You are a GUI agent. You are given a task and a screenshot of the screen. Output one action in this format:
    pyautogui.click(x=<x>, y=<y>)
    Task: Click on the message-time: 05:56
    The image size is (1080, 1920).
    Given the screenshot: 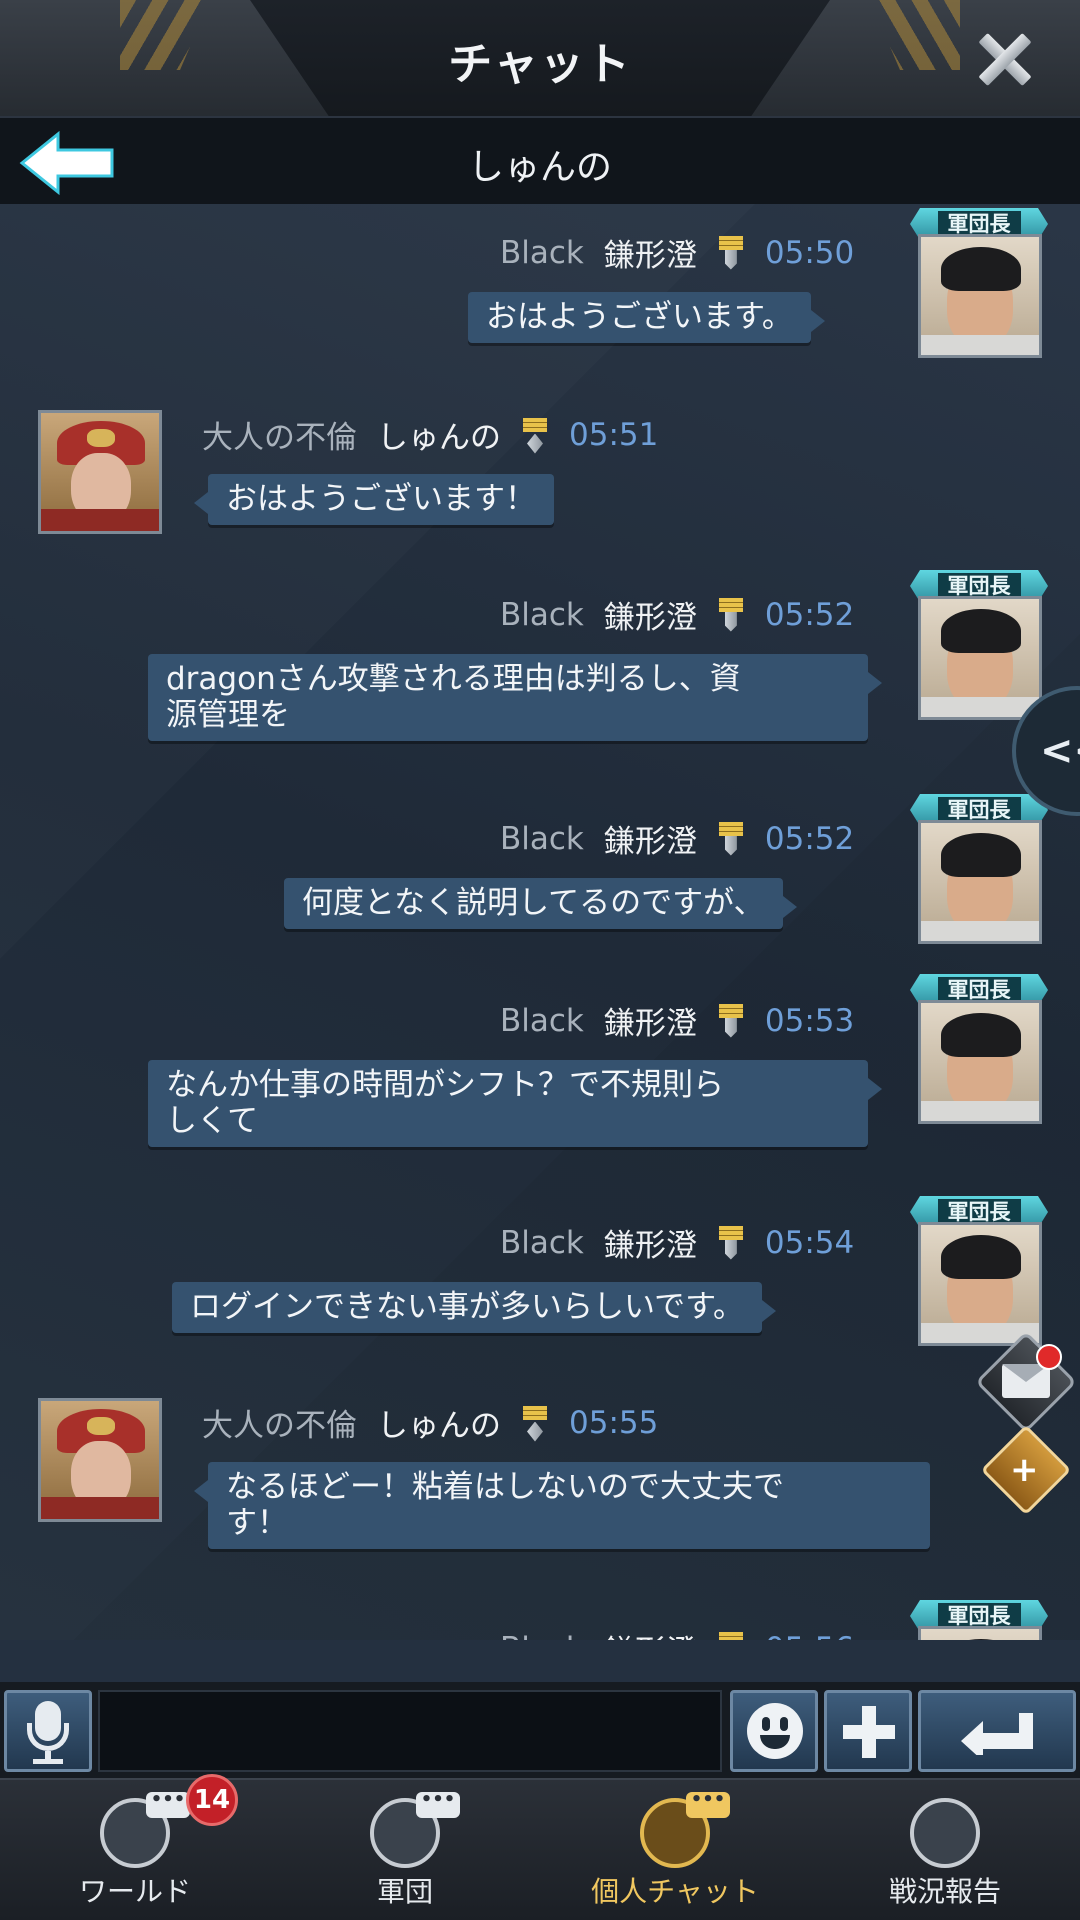 What is the action you would take?
    pyautogui.click(x=809, y=1636)
    